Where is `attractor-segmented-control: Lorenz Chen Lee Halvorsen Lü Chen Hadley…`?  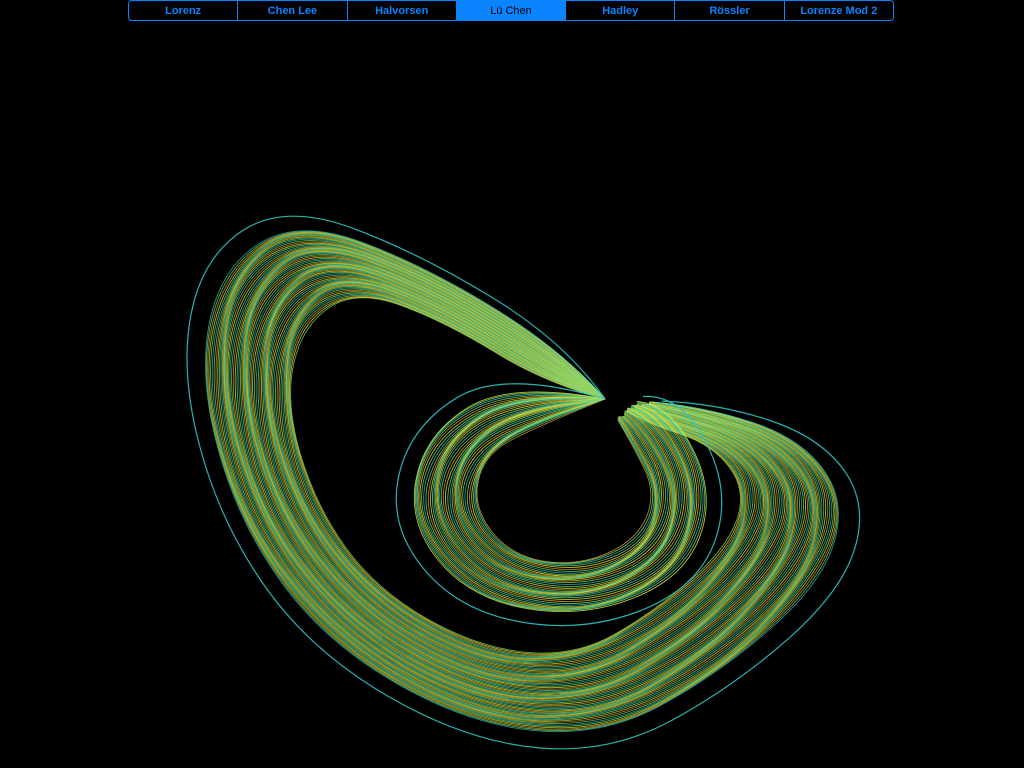
attractor-segmented-control: Lorenz Chen Lee Halvorsen Lü Chen Hadley… is located at coordinates (511, 10).